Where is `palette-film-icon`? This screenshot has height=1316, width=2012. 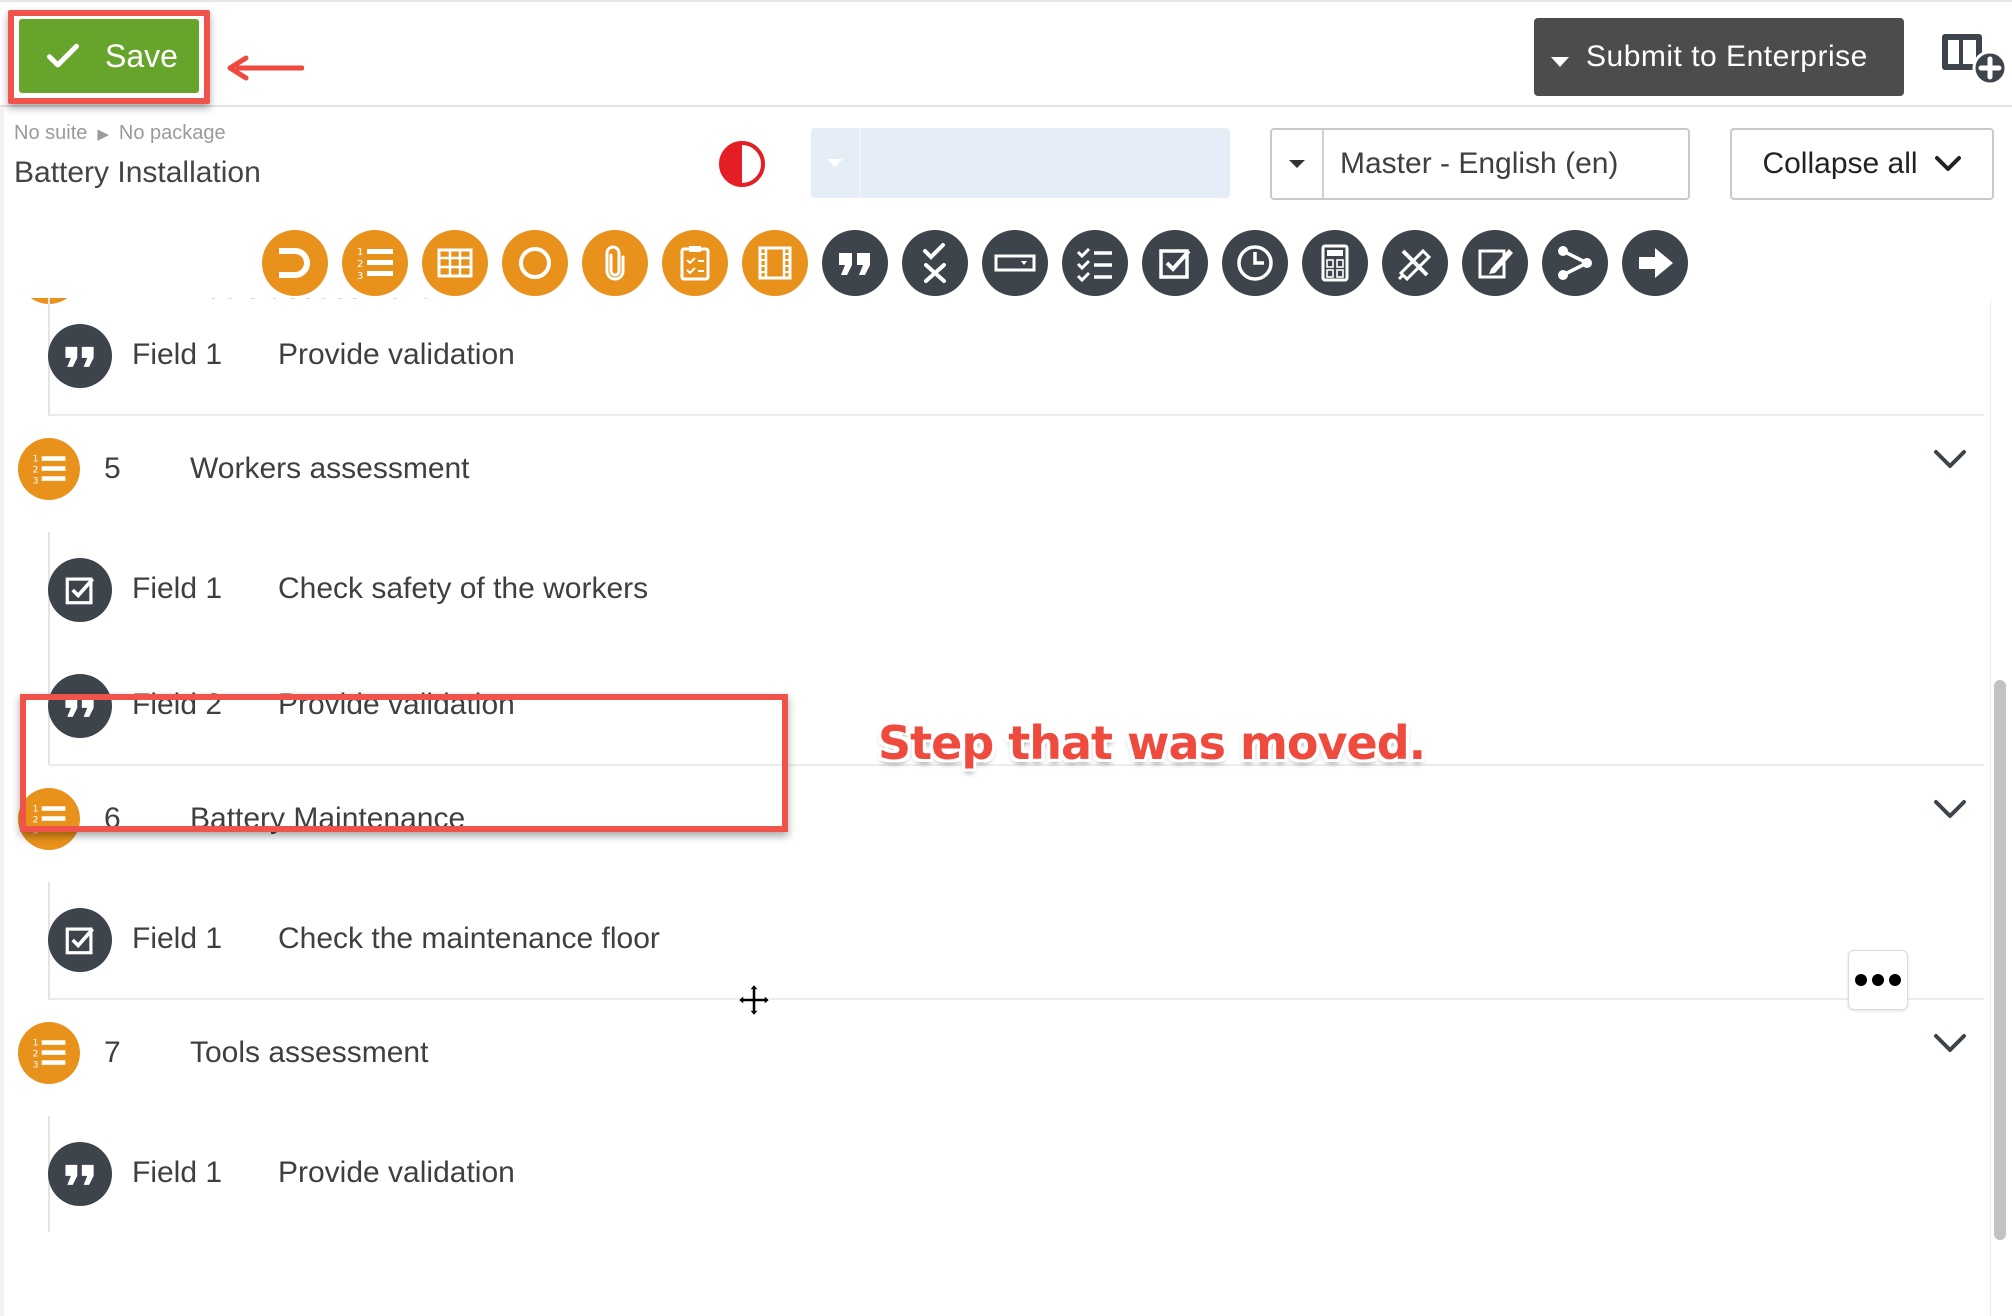 palette-film-icon is located at coordinates (775, 263).